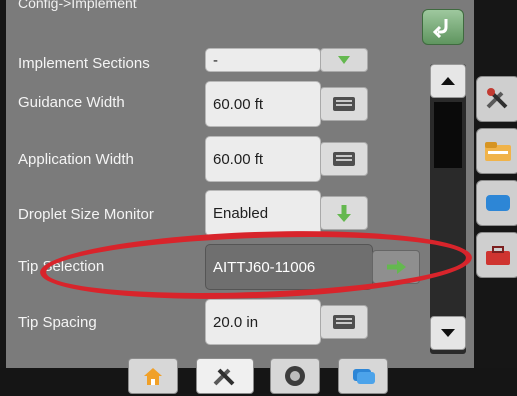  I want to click on droplet-size-monitor-value: Enabled, so click(263, 213).